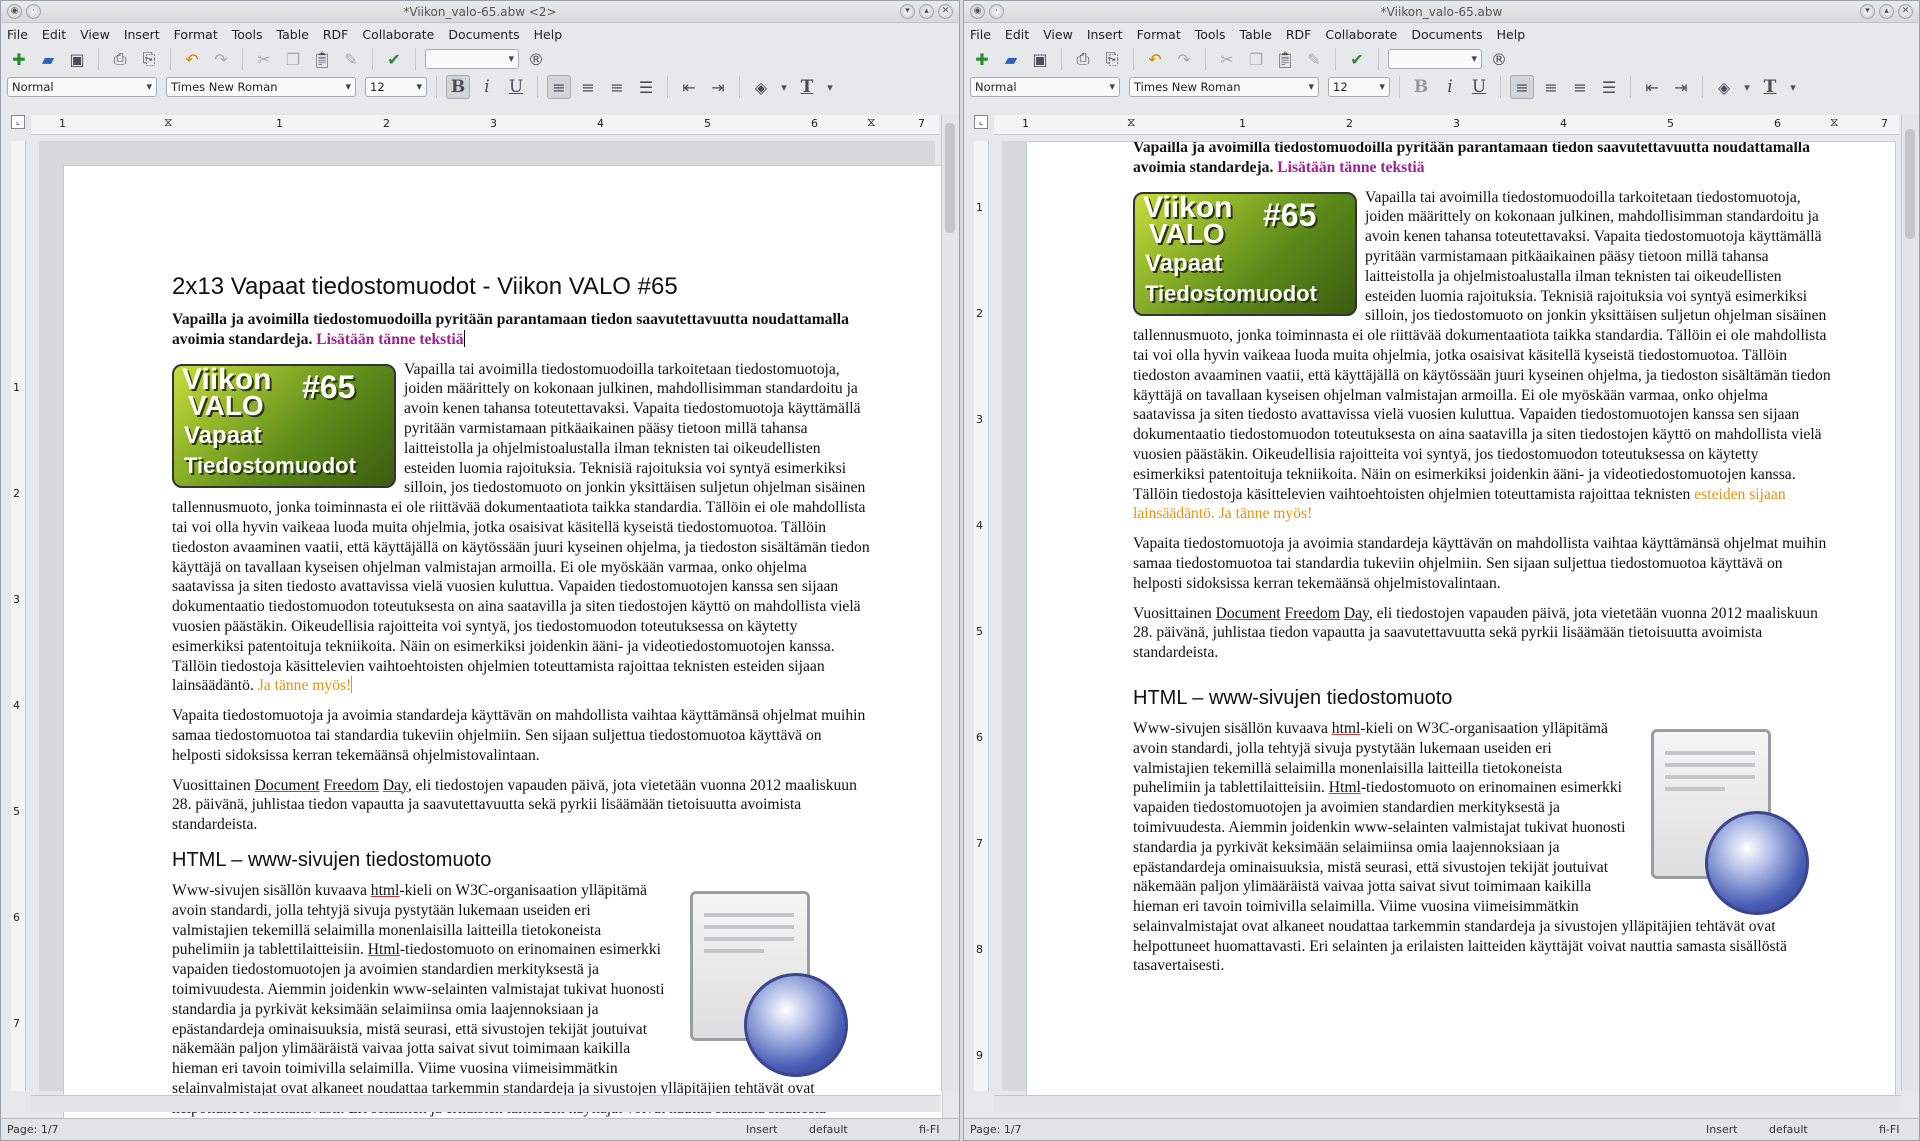  I want to click on italic-icon: i, so click(487, 87).